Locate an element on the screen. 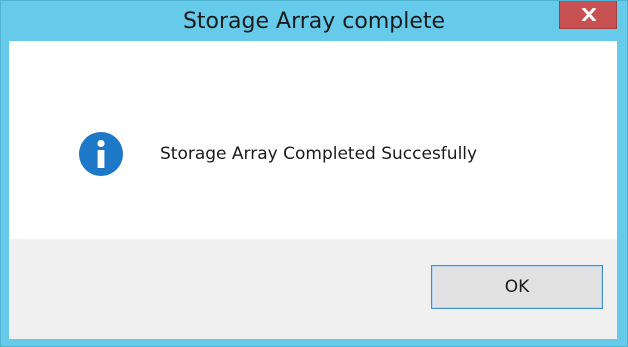 This screenshot has width=628, height=347. close-icon is located at coordinates (589, 14).